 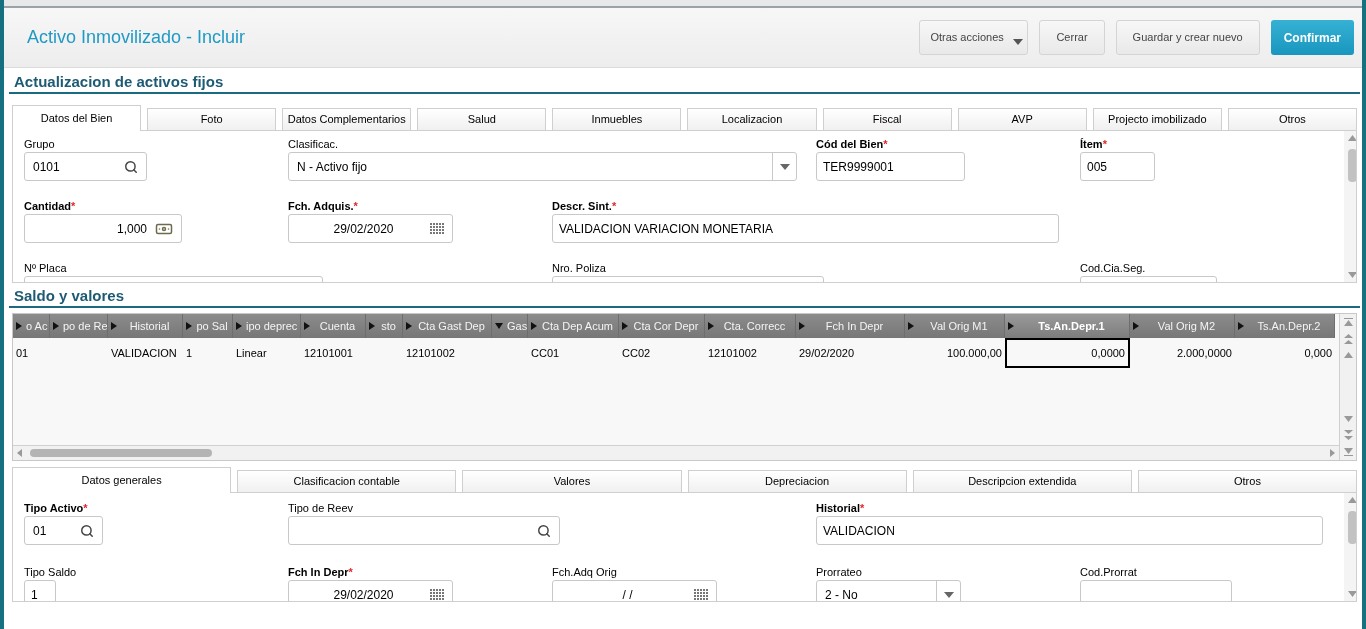 What do you see at coordinates (482, 119) in the screenshot?
I see `tab: Salud` at bounding box center [482, 119].